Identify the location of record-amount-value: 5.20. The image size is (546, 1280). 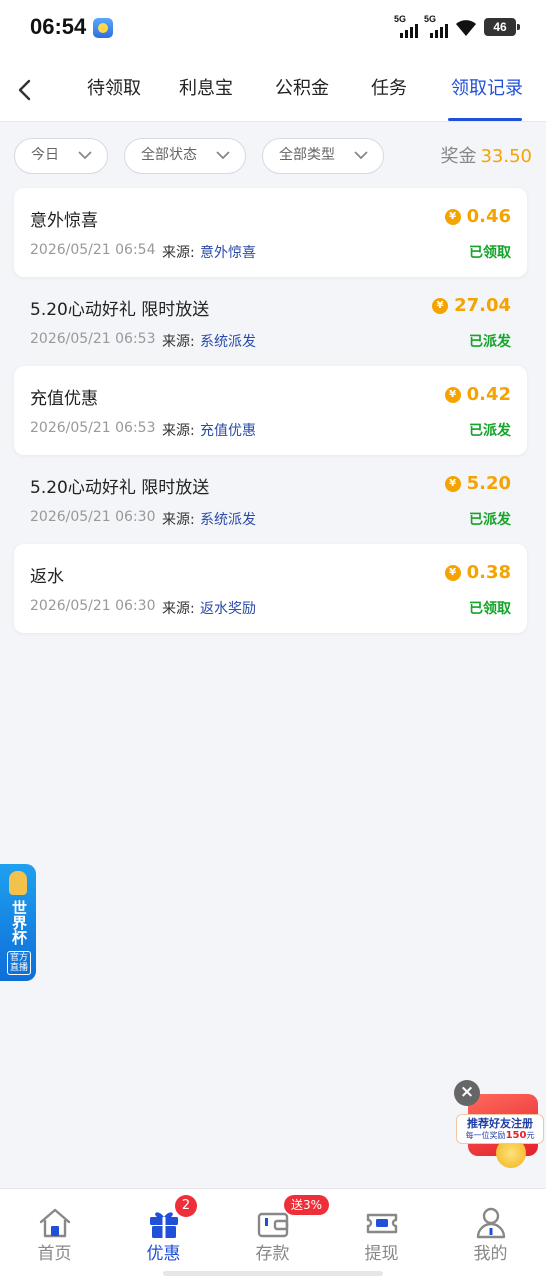
(488, 483).